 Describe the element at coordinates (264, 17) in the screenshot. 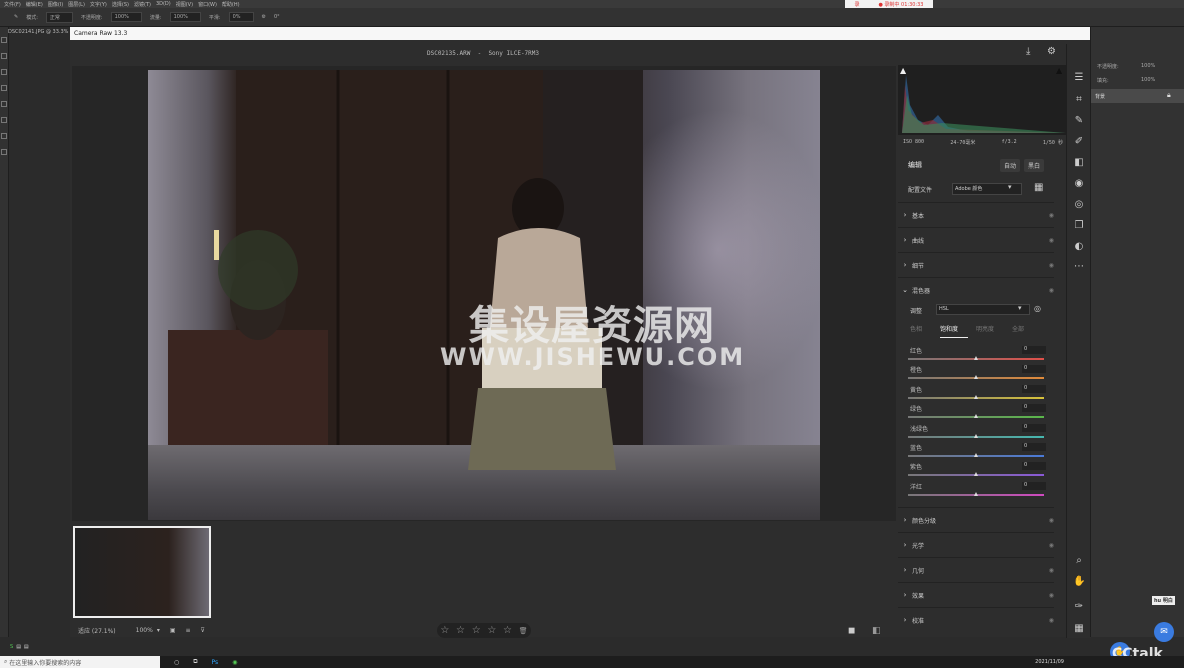

I see `gear-icon: ⚙` at that location.